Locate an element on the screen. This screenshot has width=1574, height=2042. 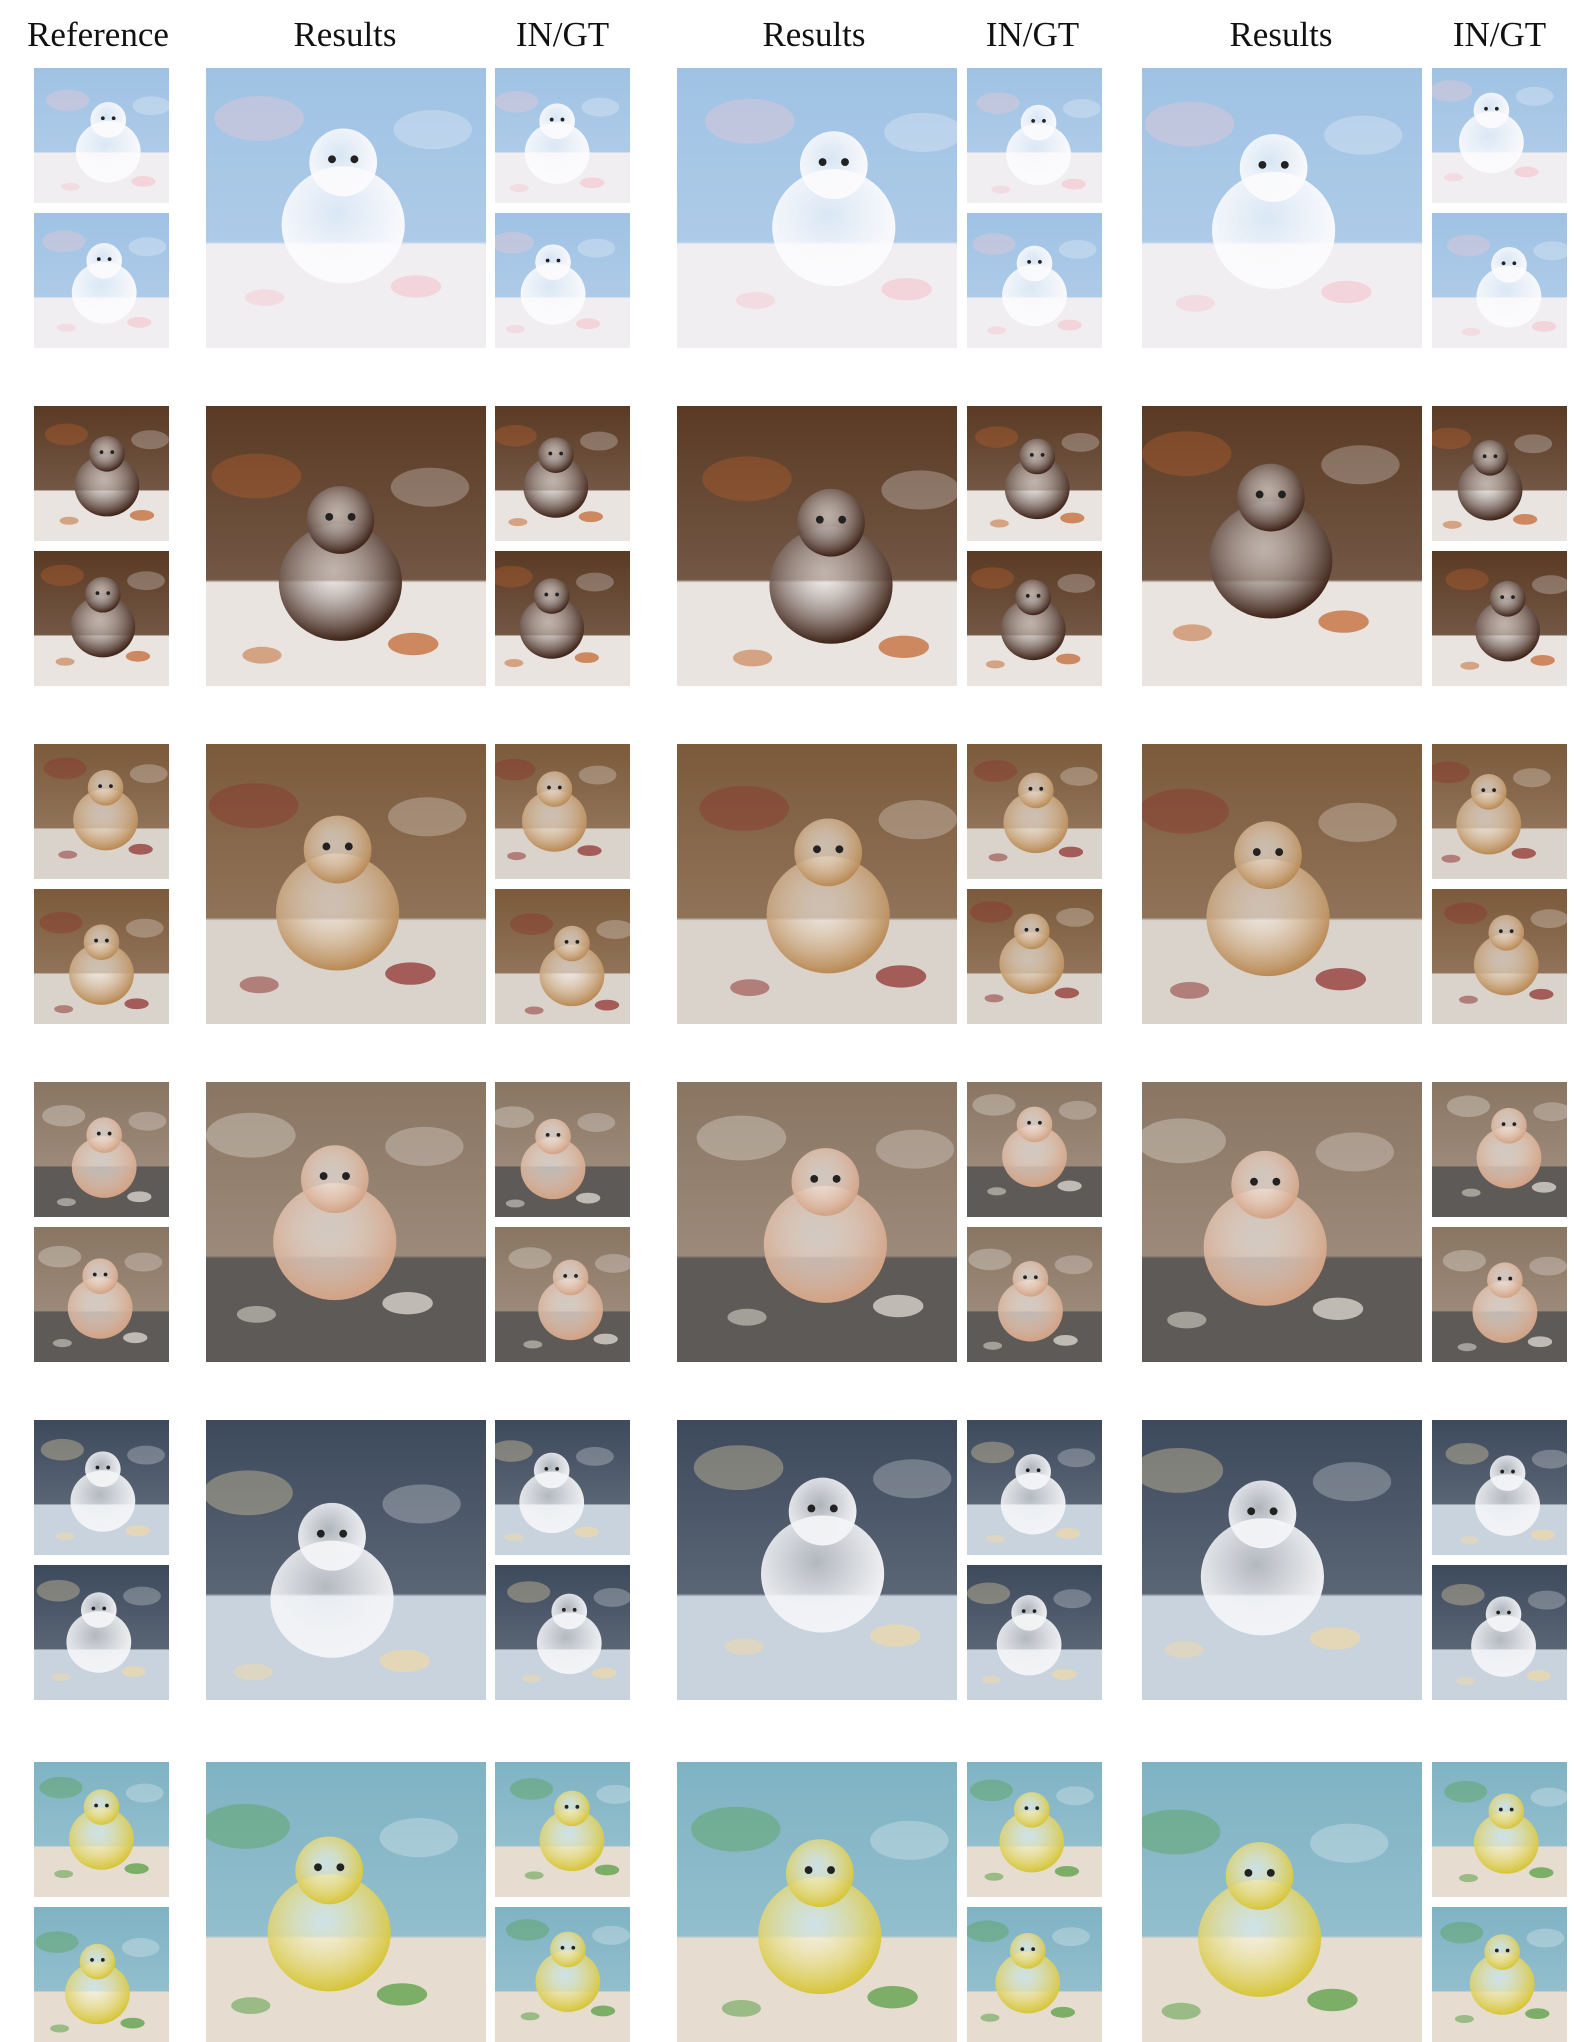
result-image-row1-group1 is located at coordinates (346, 208).